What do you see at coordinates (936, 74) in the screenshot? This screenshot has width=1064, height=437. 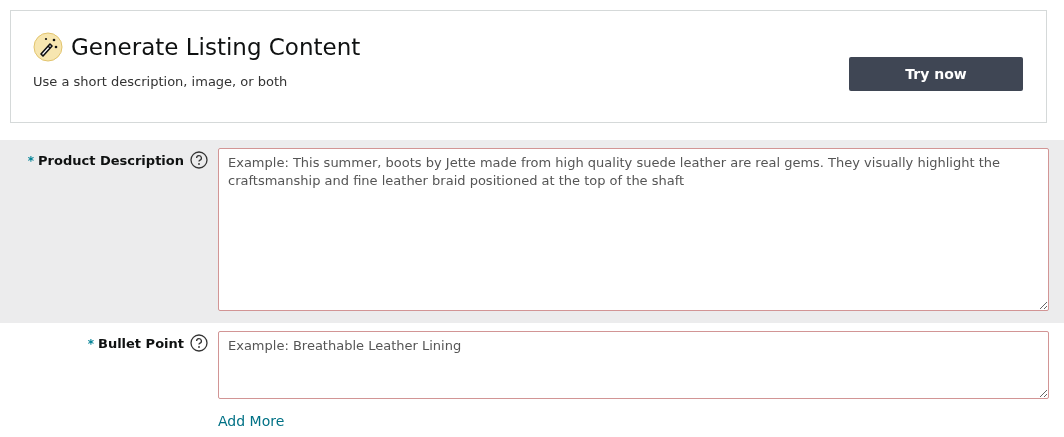 I see `try-now-button: Try now` at bounding box center [936, 74].